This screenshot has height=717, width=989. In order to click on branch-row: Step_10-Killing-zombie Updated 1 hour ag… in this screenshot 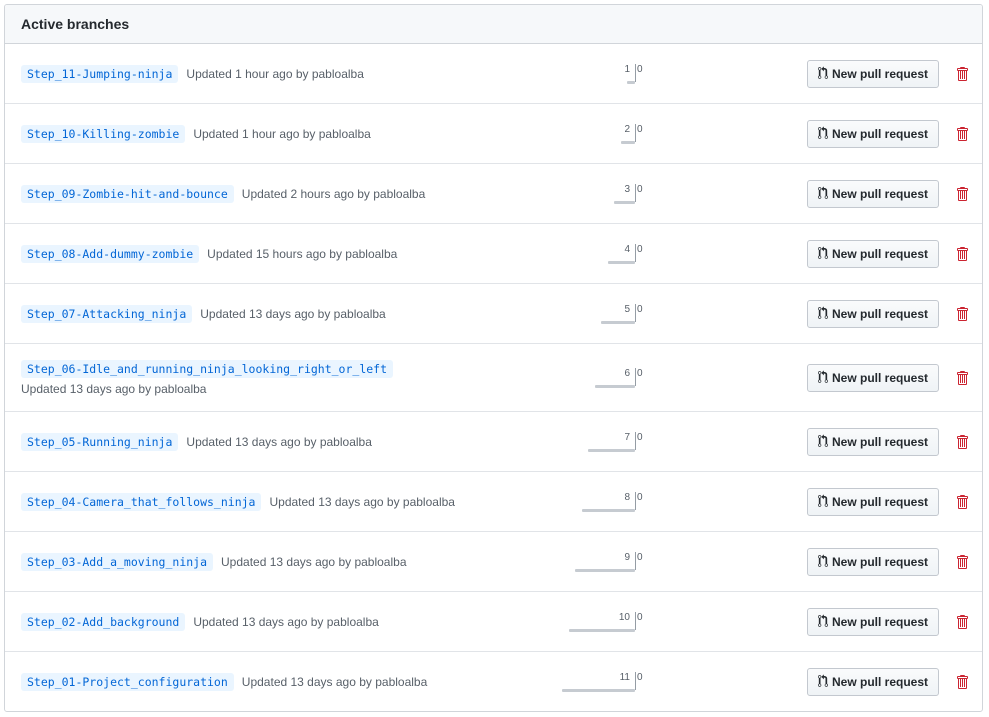, I will do `click(493, 134)`.